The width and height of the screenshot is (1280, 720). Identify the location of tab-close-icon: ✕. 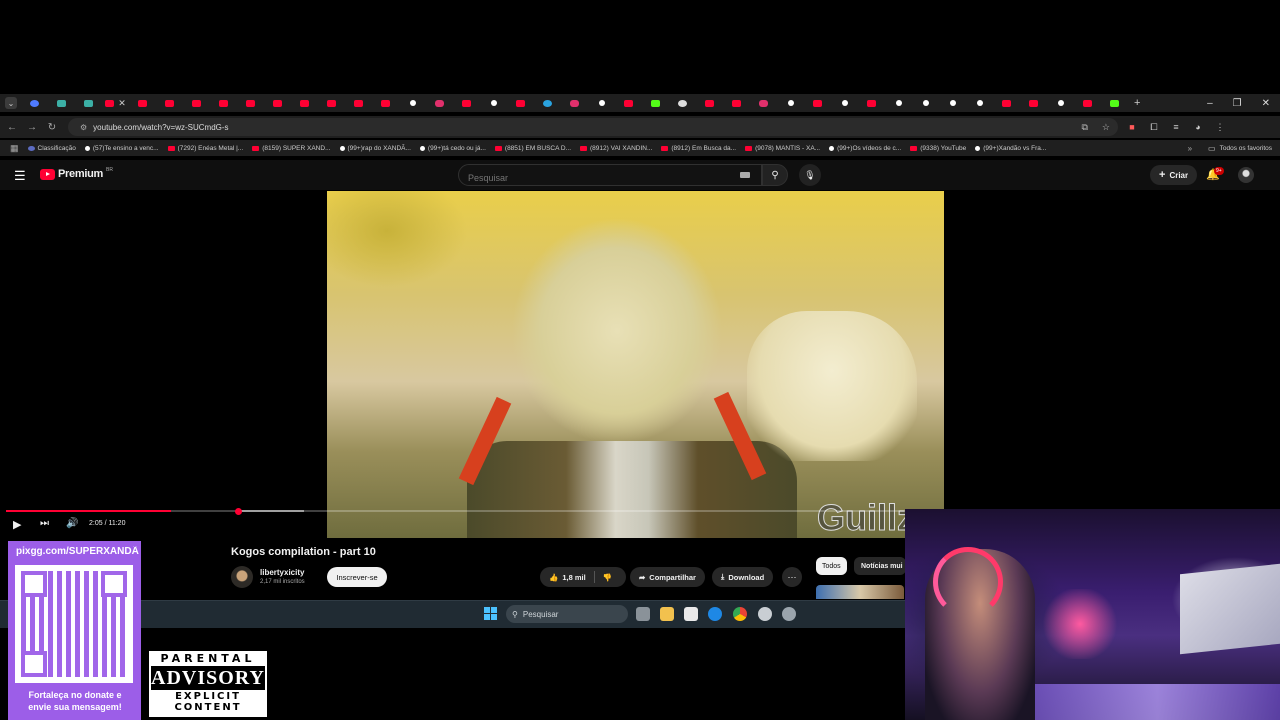
(122, 103).